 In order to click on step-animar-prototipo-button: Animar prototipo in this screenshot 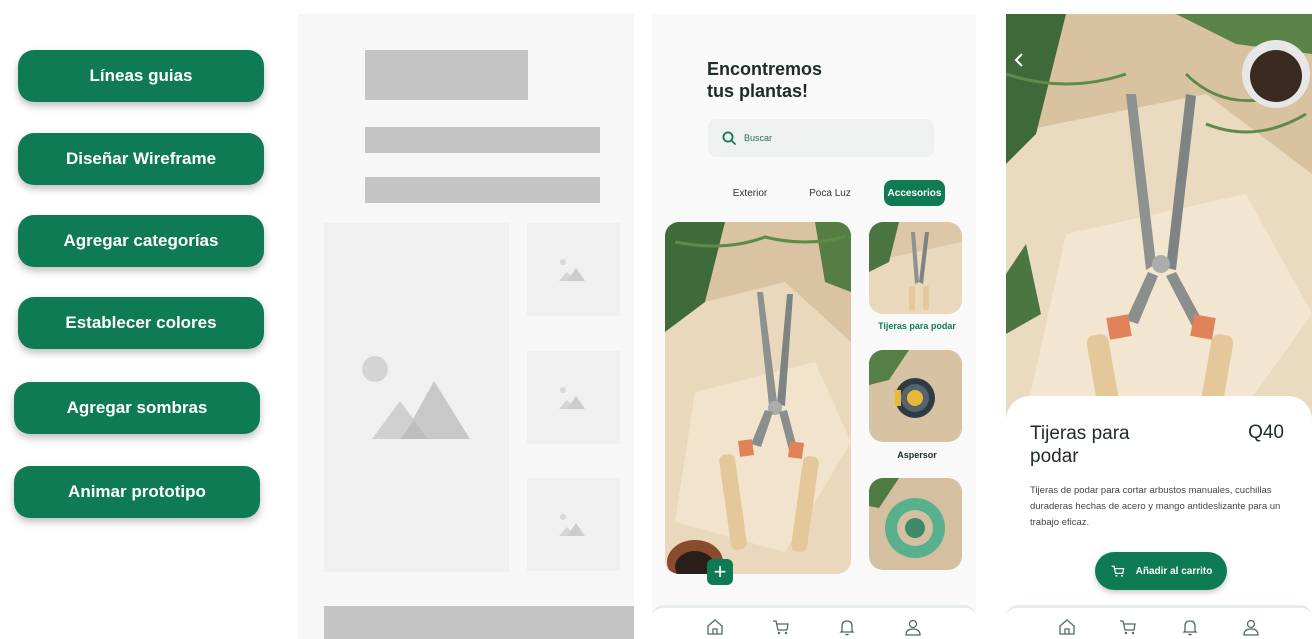, I will do `click(137, 492)`.